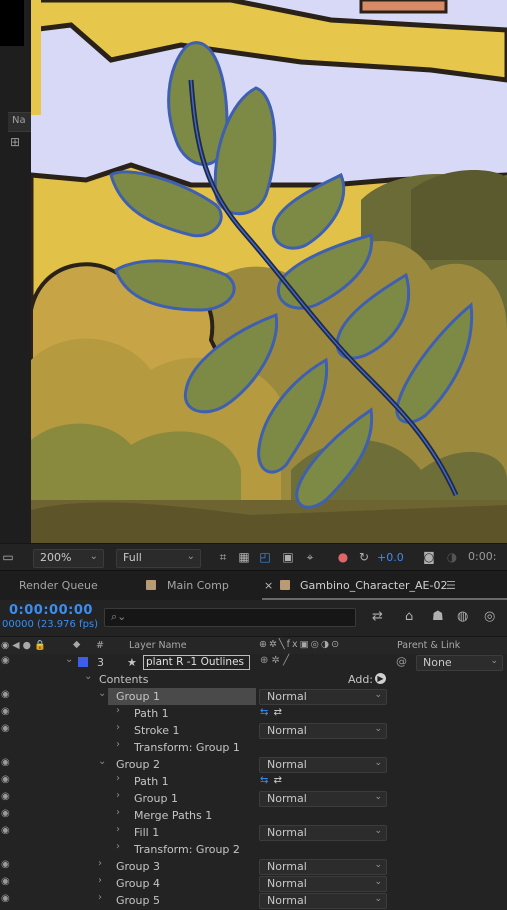 This screenshot has width=507, height=910. Describe the element at coordinates (244, 557) in the screenshot. I see `transparency-grid-icon: ▦` at that location.